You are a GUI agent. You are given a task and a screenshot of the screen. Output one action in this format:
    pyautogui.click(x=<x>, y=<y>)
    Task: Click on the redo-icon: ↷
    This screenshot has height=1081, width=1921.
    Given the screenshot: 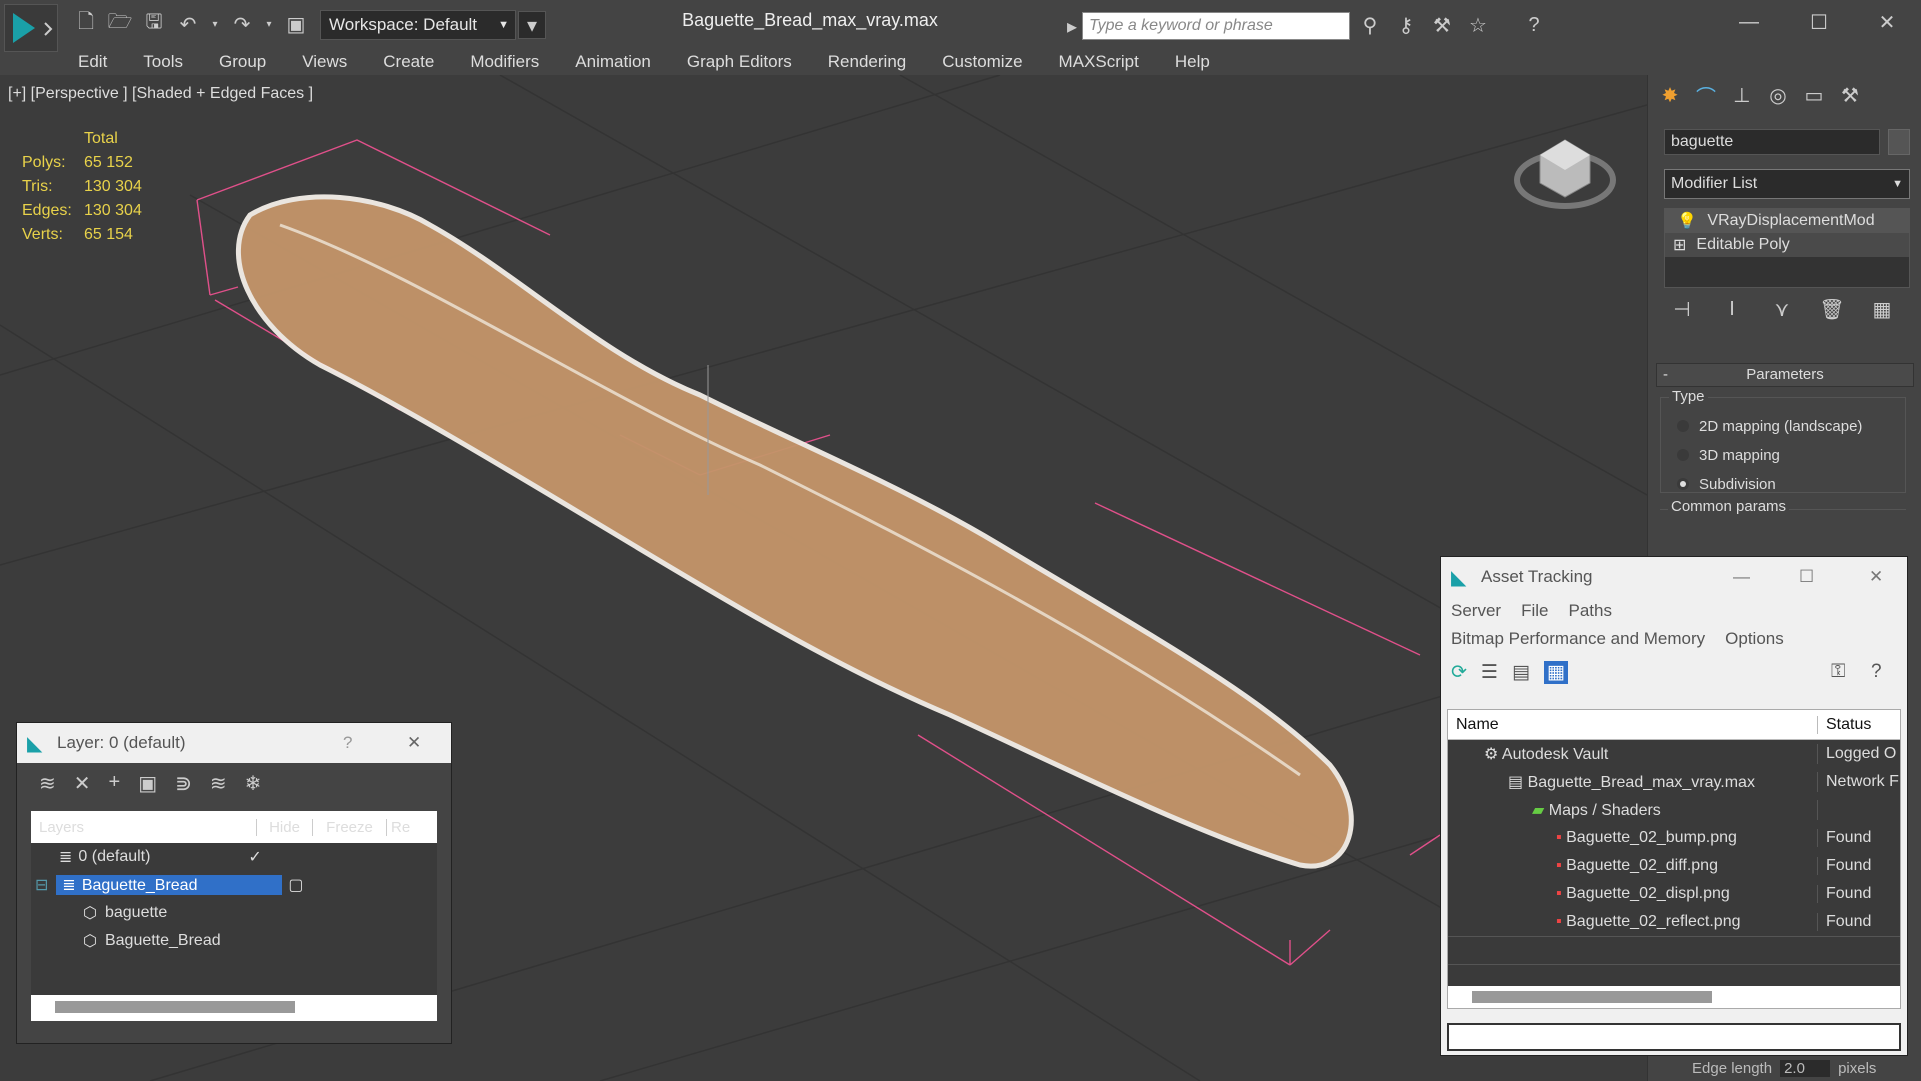 What is the action you would take?
    pyautogui.click(x=242, y=24)
    